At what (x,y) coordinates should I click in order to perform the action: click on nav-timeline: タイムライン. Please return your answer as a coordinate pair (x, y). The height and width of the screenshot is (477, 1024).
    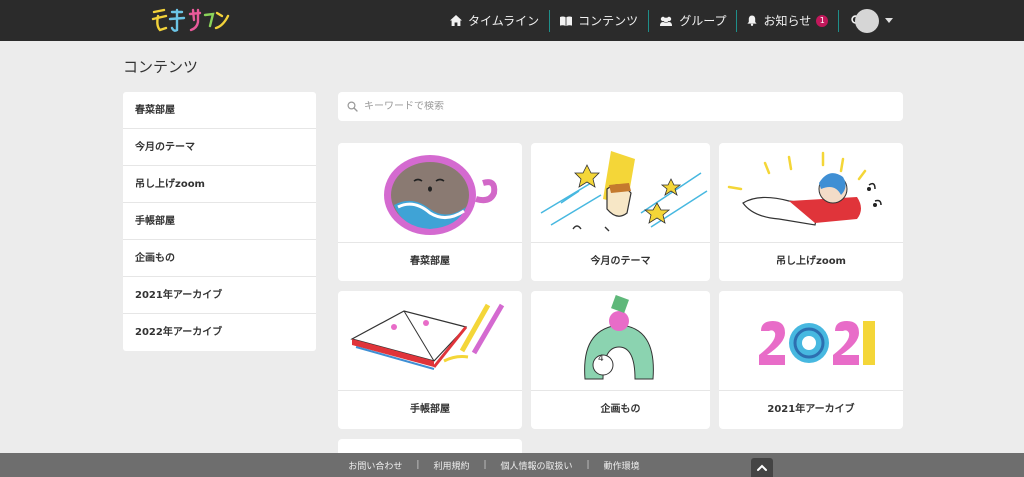
    Looking at the image, I should click on (494, 21).